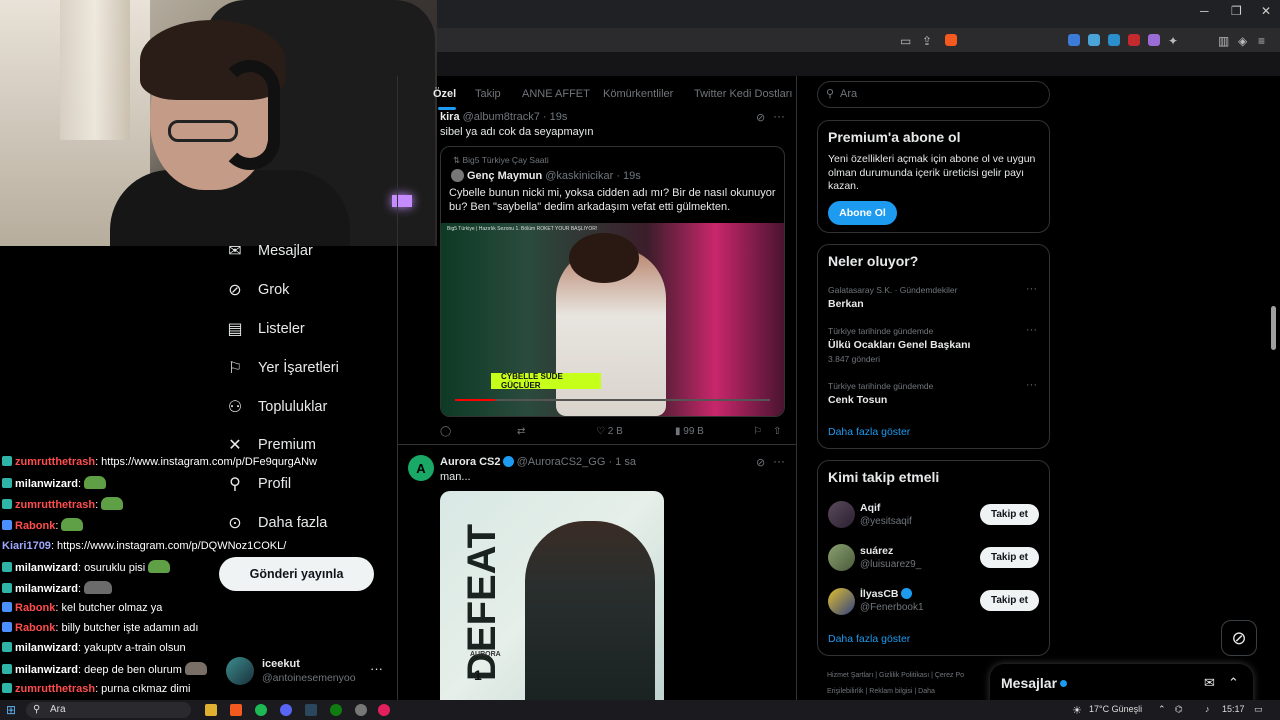 This screenshot has width=1280, height=720. I want to click on close-window-icon: ✕, so click(1266, 11).